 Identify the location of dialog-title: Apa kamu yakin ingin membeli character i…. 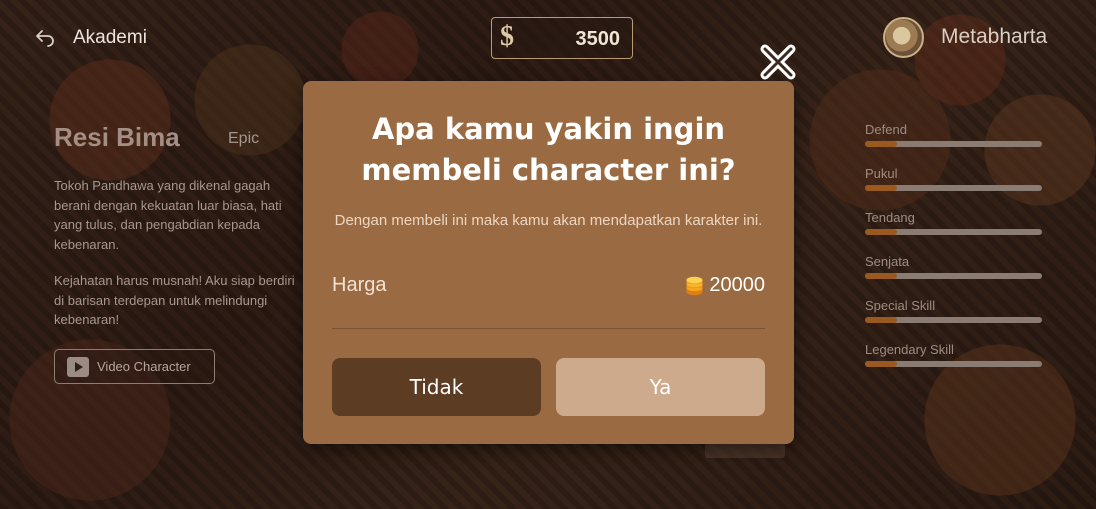
(548, 149).